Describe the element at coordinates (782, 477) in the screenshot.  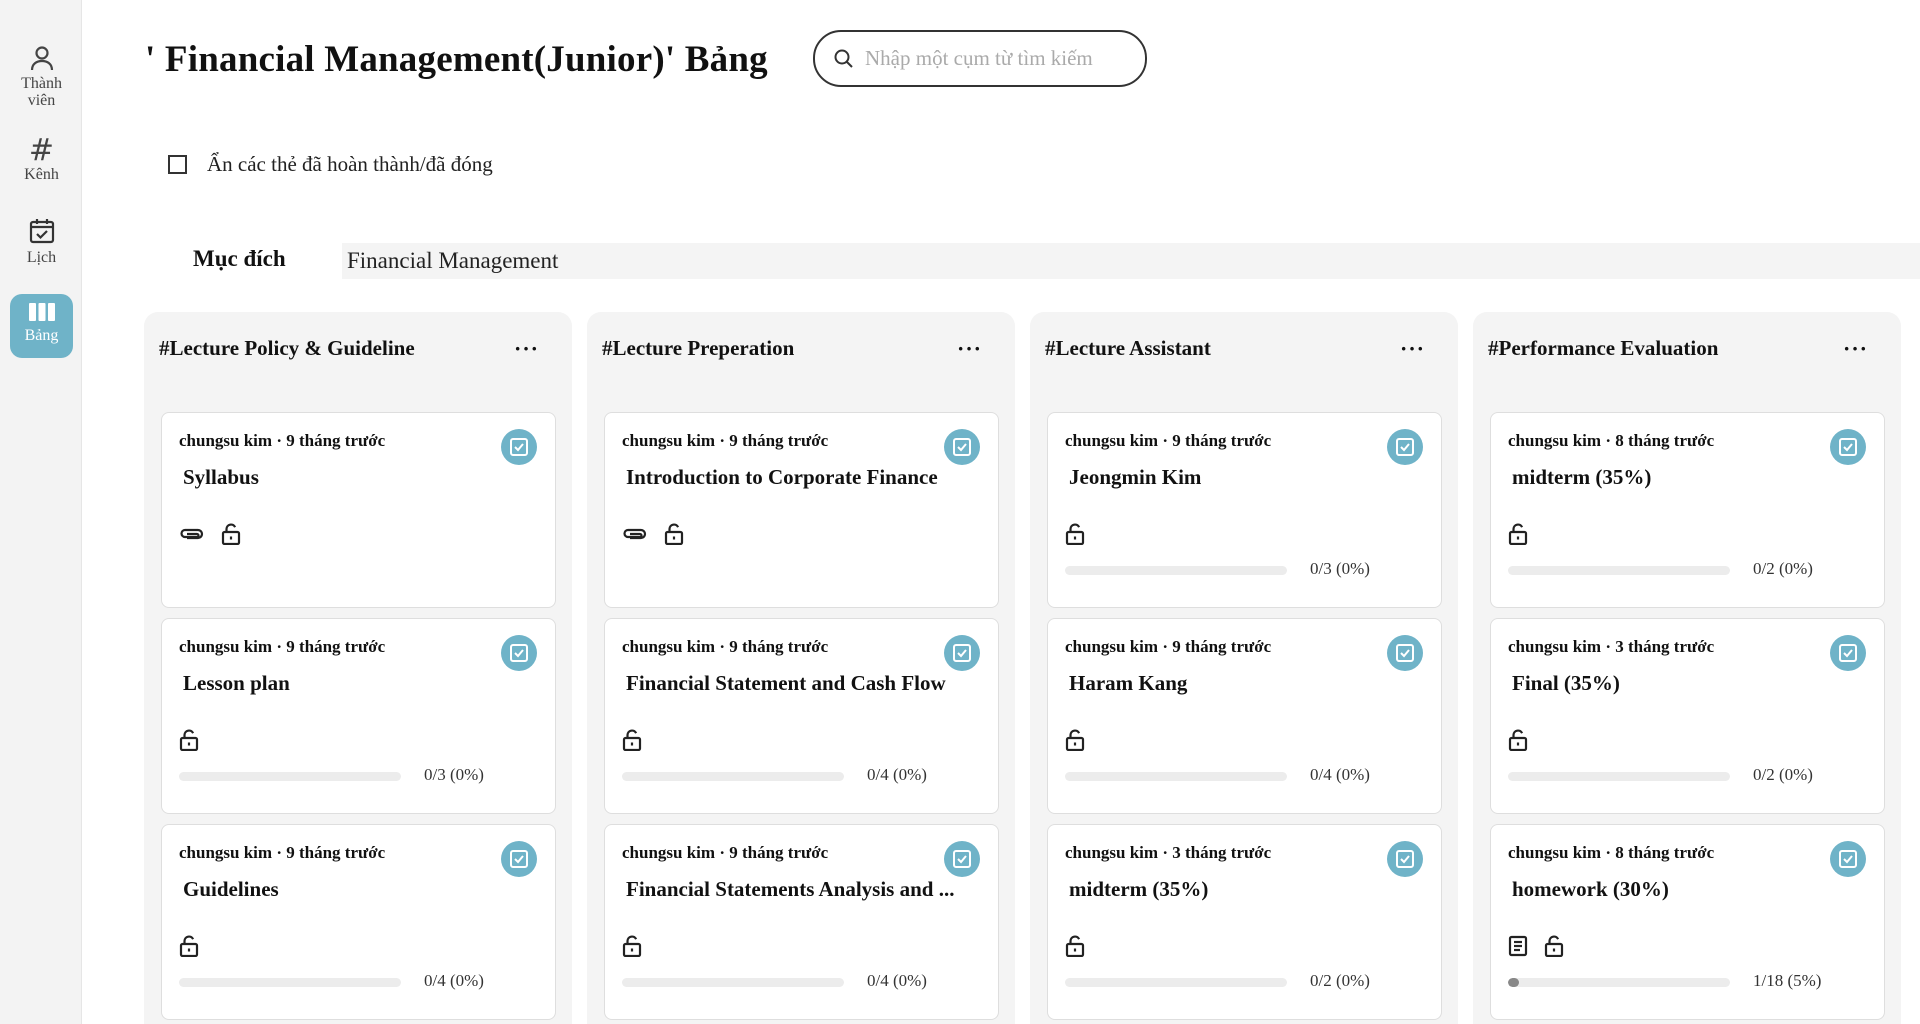
I see `card-title: Introduction to Corporate Finance` at that location.